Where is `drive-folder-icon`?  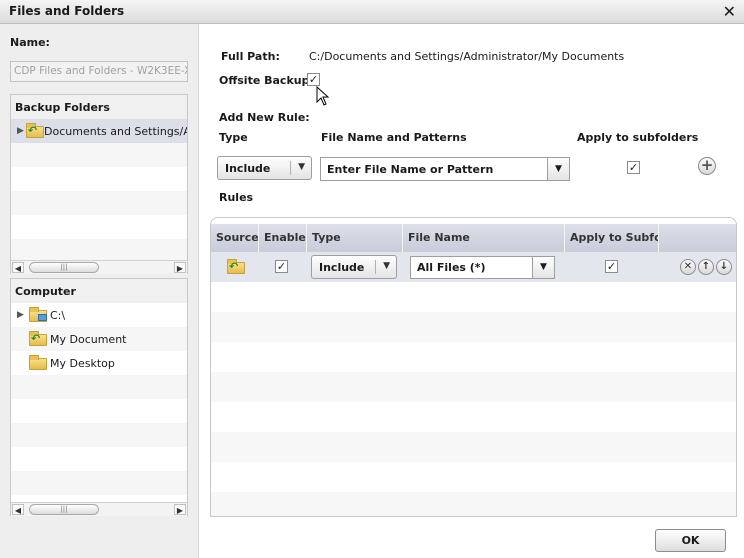 drive-folder-icon is located at coordinates (38, 314).